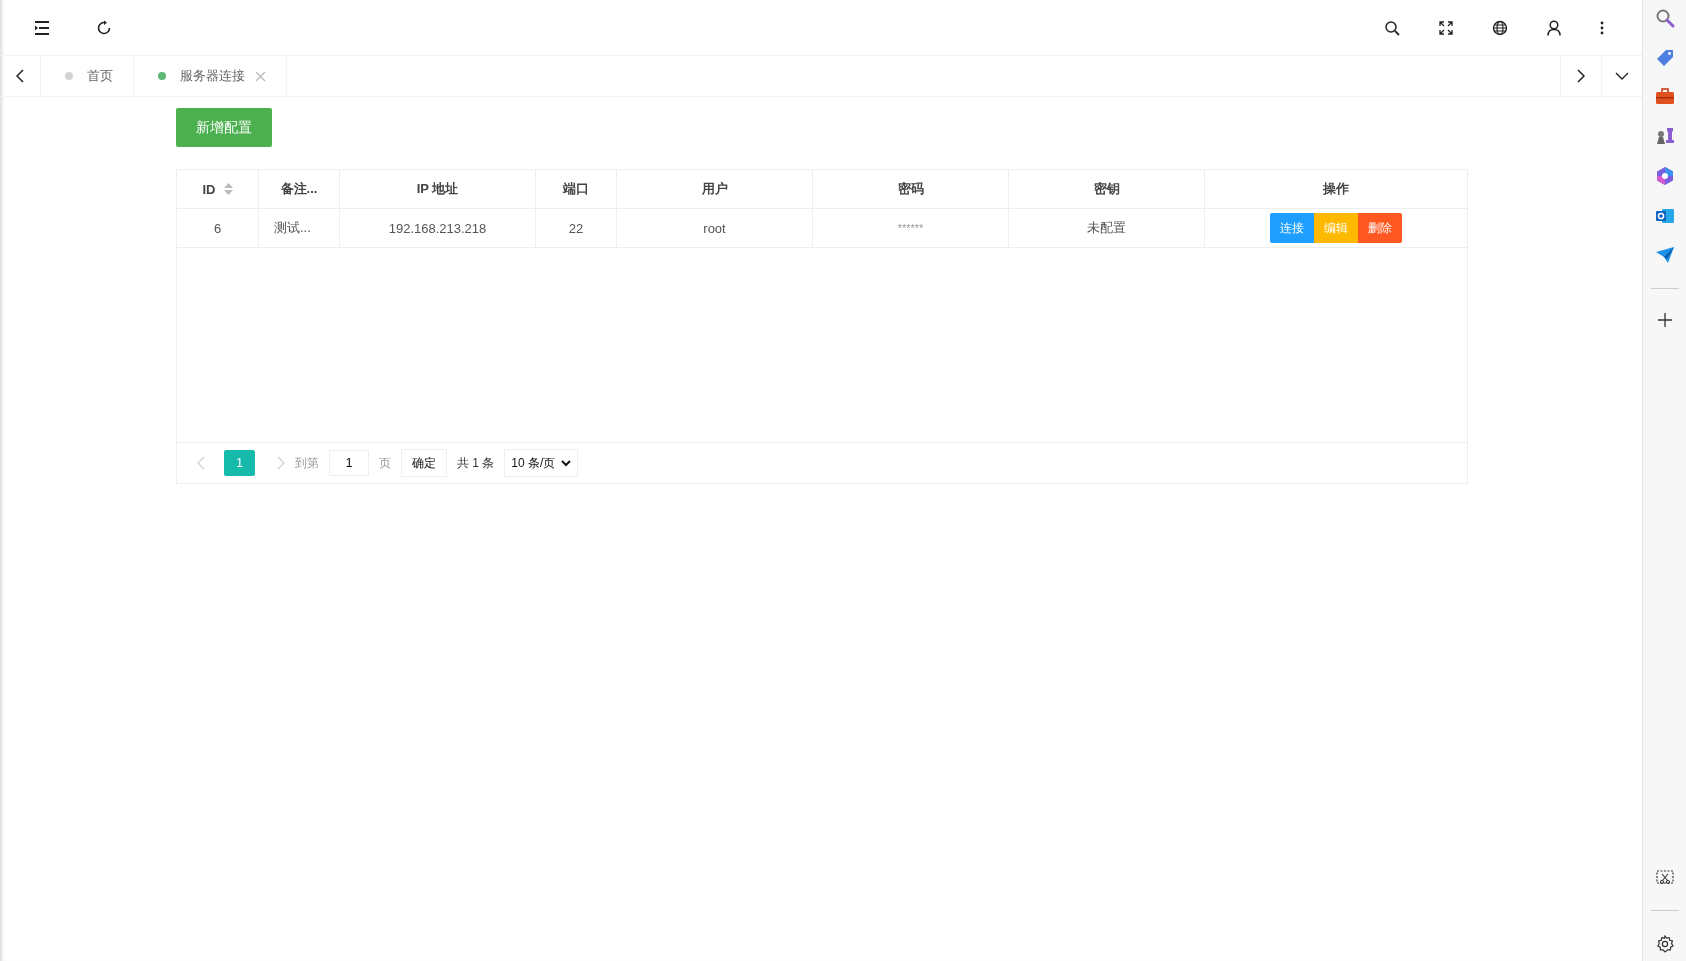  Describe the element at coordinates (349, 463) in the screenshot. I see `page-input: 1` at that location.